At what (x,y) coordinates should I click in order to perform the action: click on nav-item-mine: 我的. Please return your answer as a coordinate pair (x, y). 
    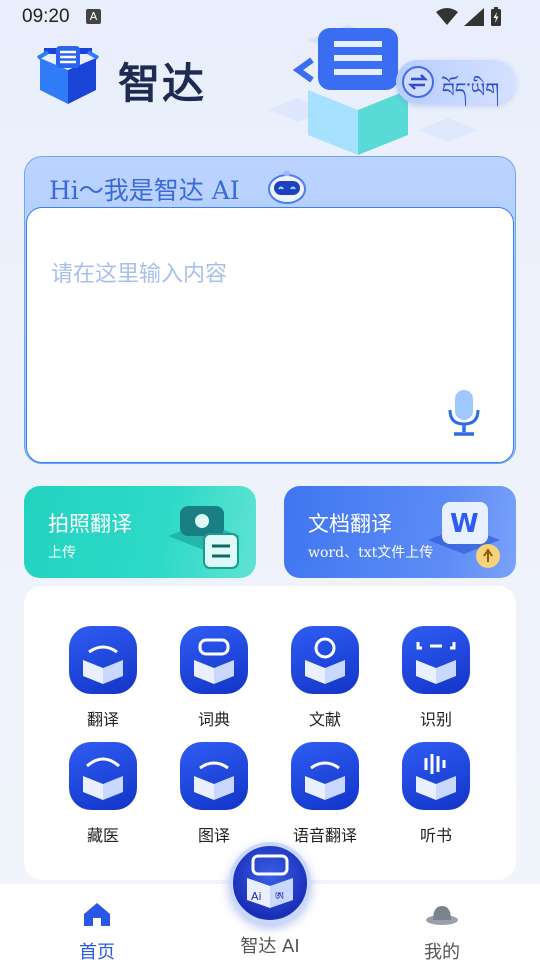
    Looking at the image, I should click on (442, 930).